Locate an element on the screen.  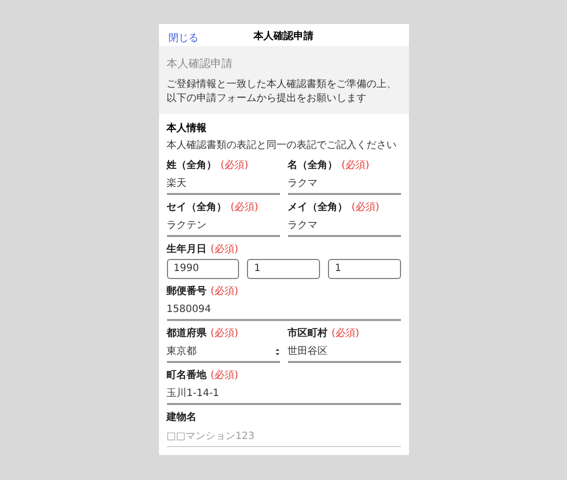
page-title: 本人確認申請 is located at coordinates (284, 37).